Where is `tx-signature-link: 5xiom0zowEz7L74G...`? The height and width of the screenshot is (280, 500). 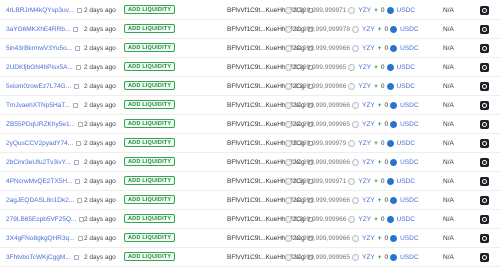
tx-signature-link: 5xiom0zowEz7L74G... is located at coordinates (43, 86).